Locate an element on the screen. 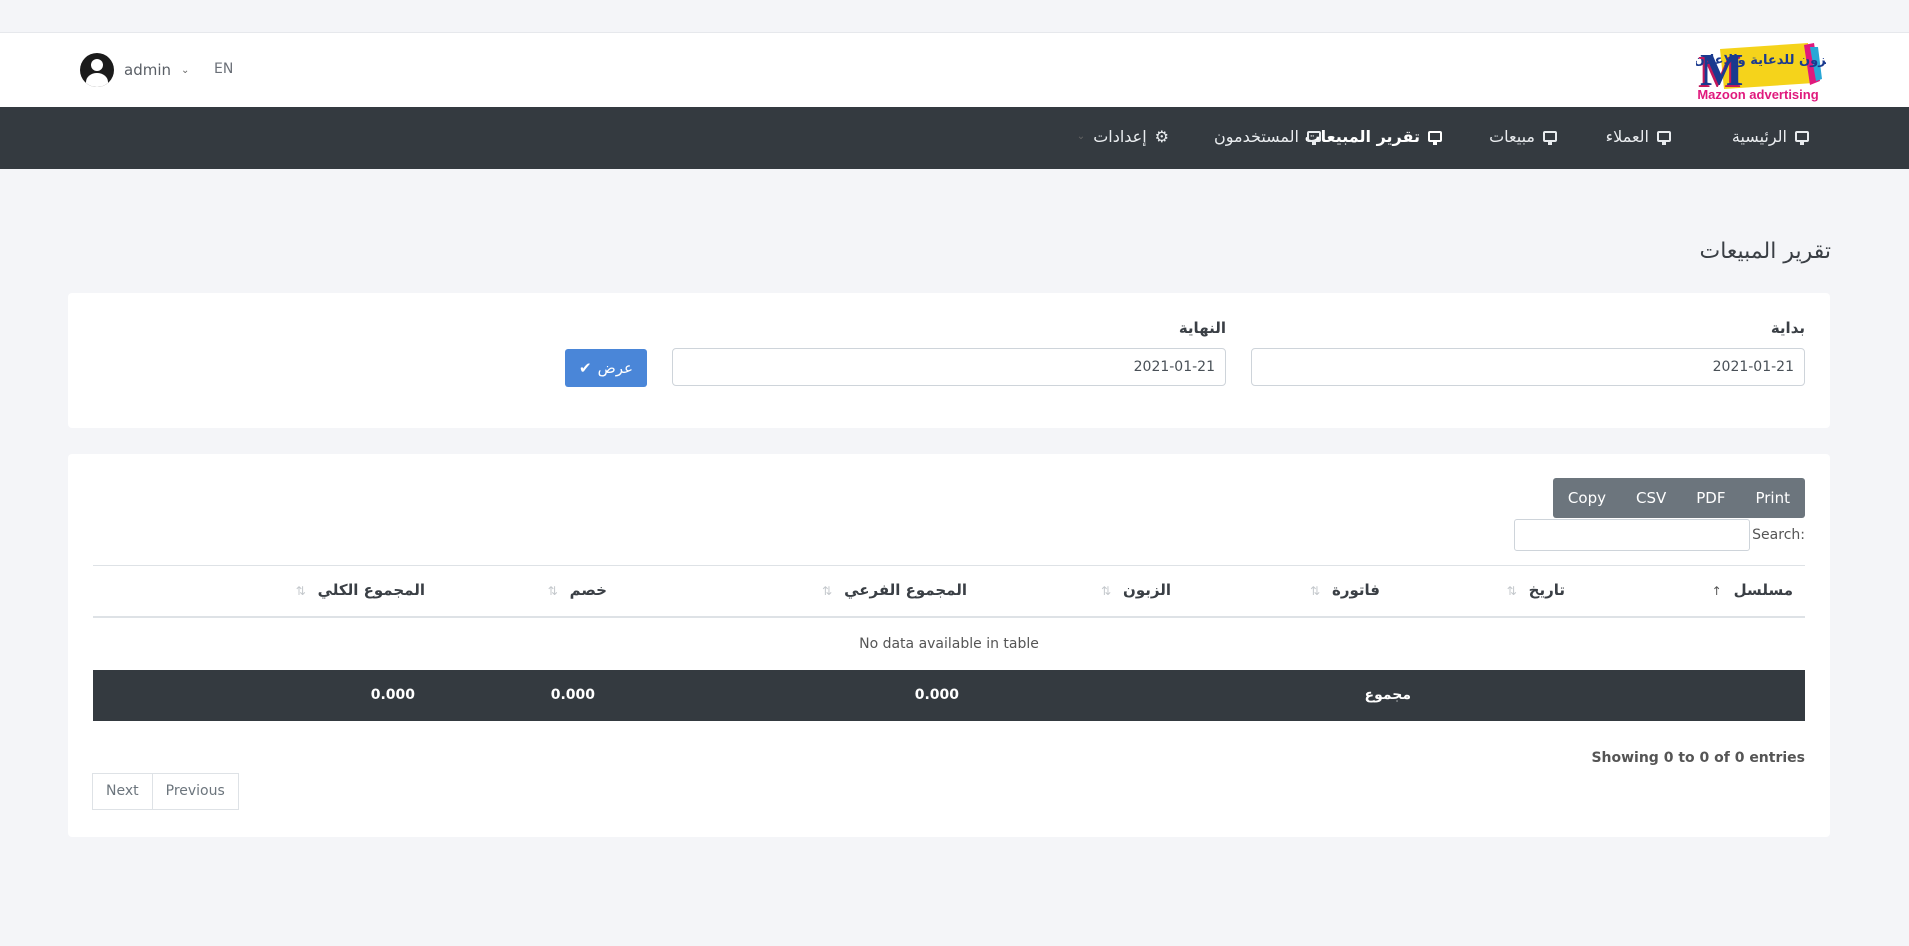 The height and width of the screenshot is (946, 1909). show-button-label: عرض is located at coordinates (615, 368).